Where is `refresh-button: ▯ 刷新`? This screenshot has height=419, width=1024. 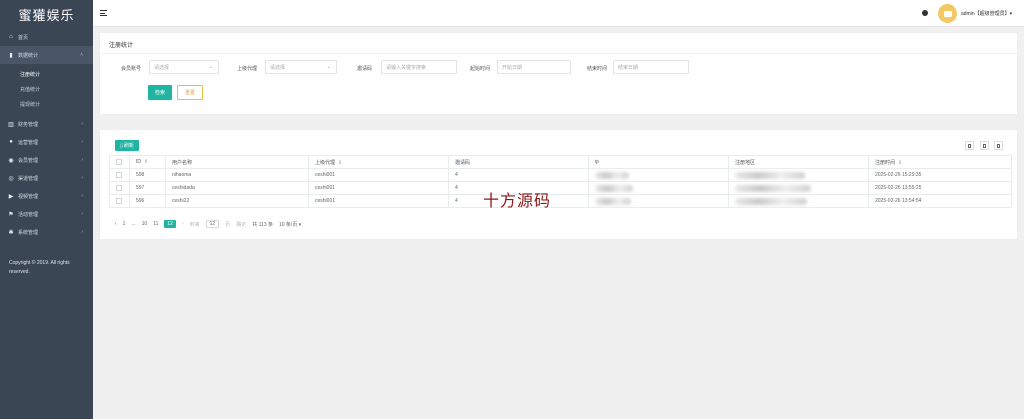 refresh-button: ▯ 刷新 is located at coordinates (127, 145).